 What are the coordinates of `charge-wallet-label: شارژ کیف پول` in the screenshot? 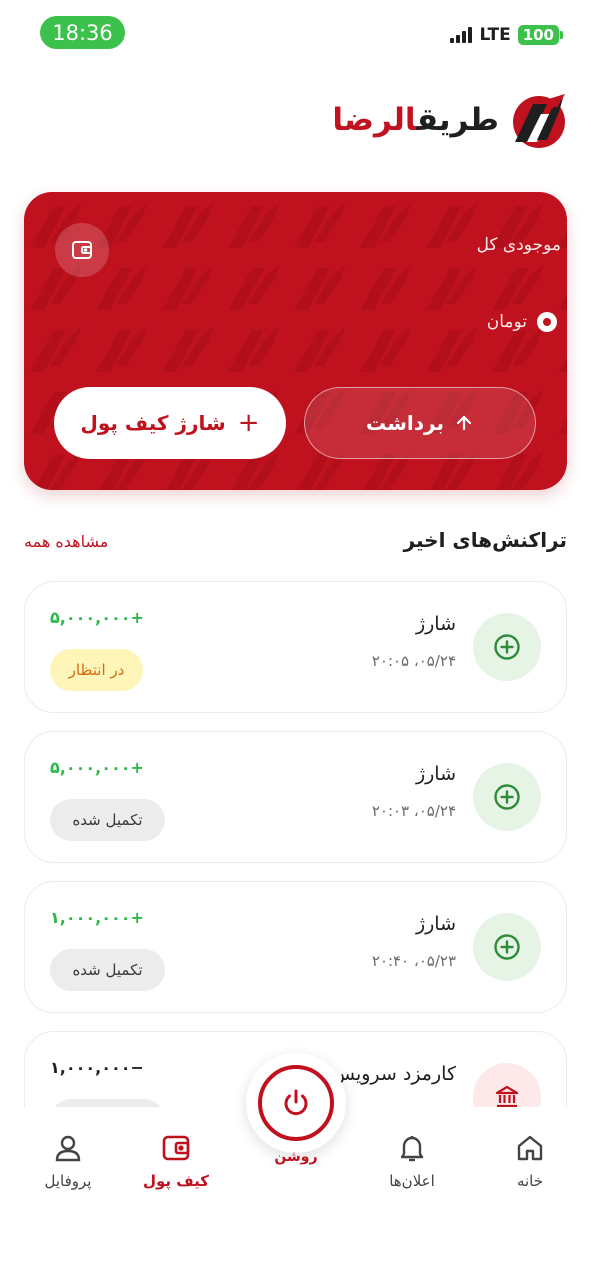 It's located at (153, 423).